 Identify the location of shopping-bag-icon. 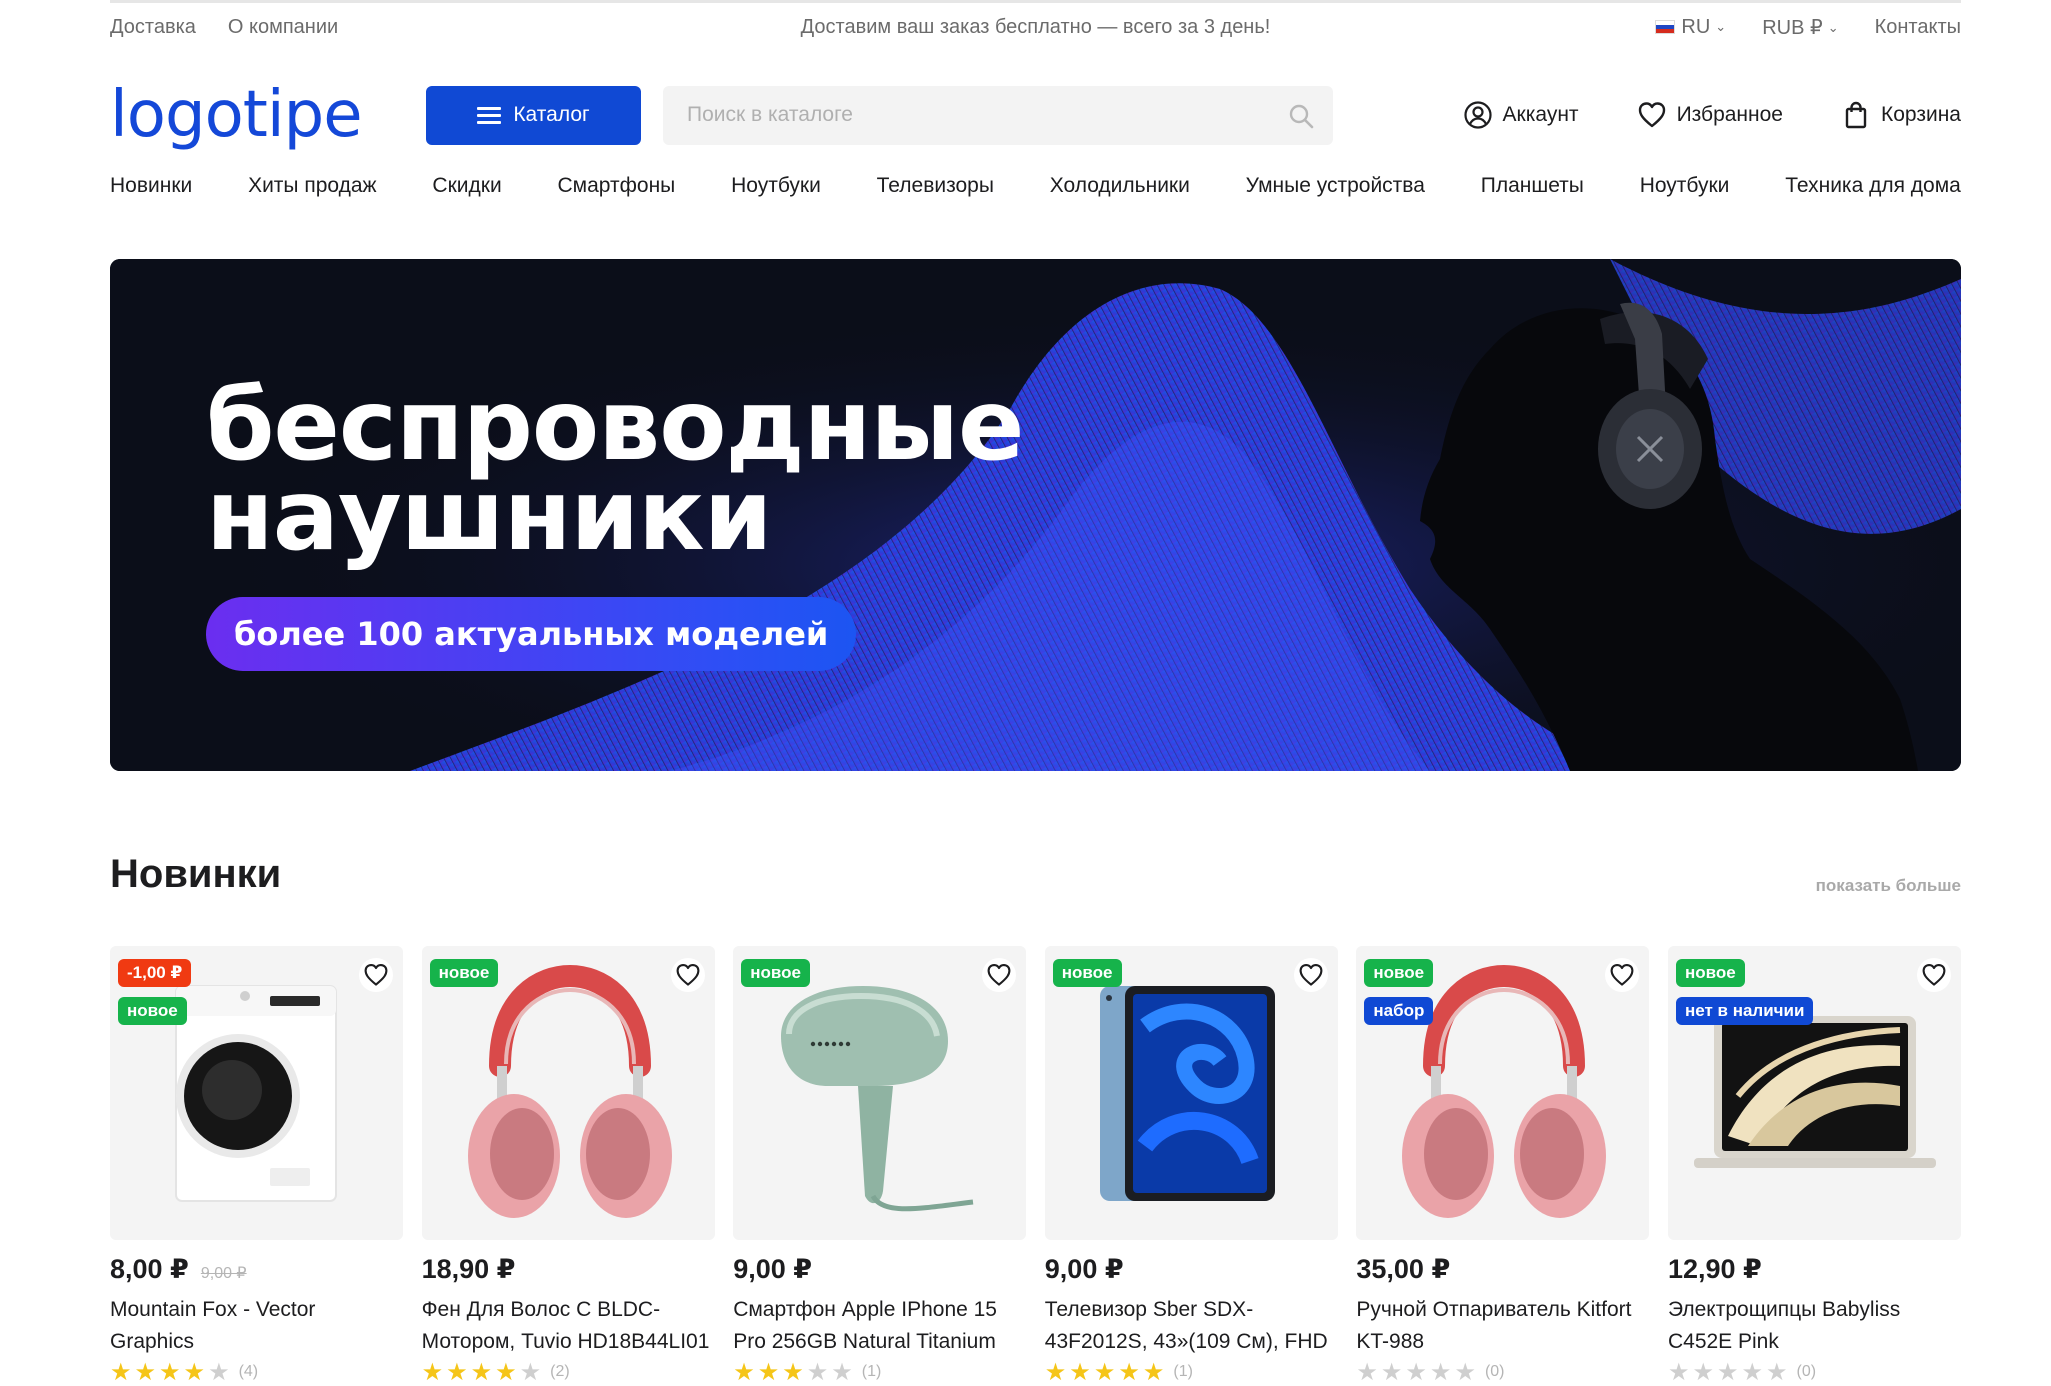
(1856, 115).